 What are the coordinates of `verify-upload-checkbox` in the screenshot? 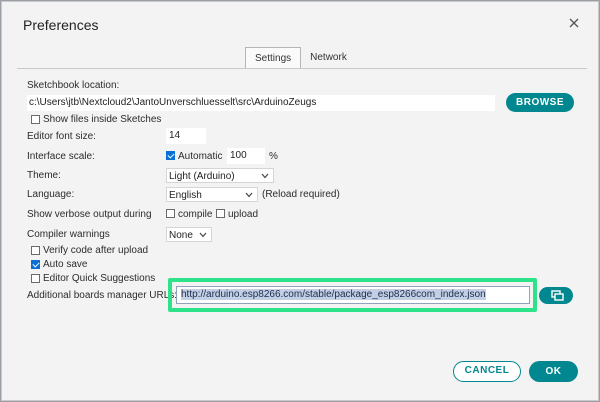 It's located at (35, 250).